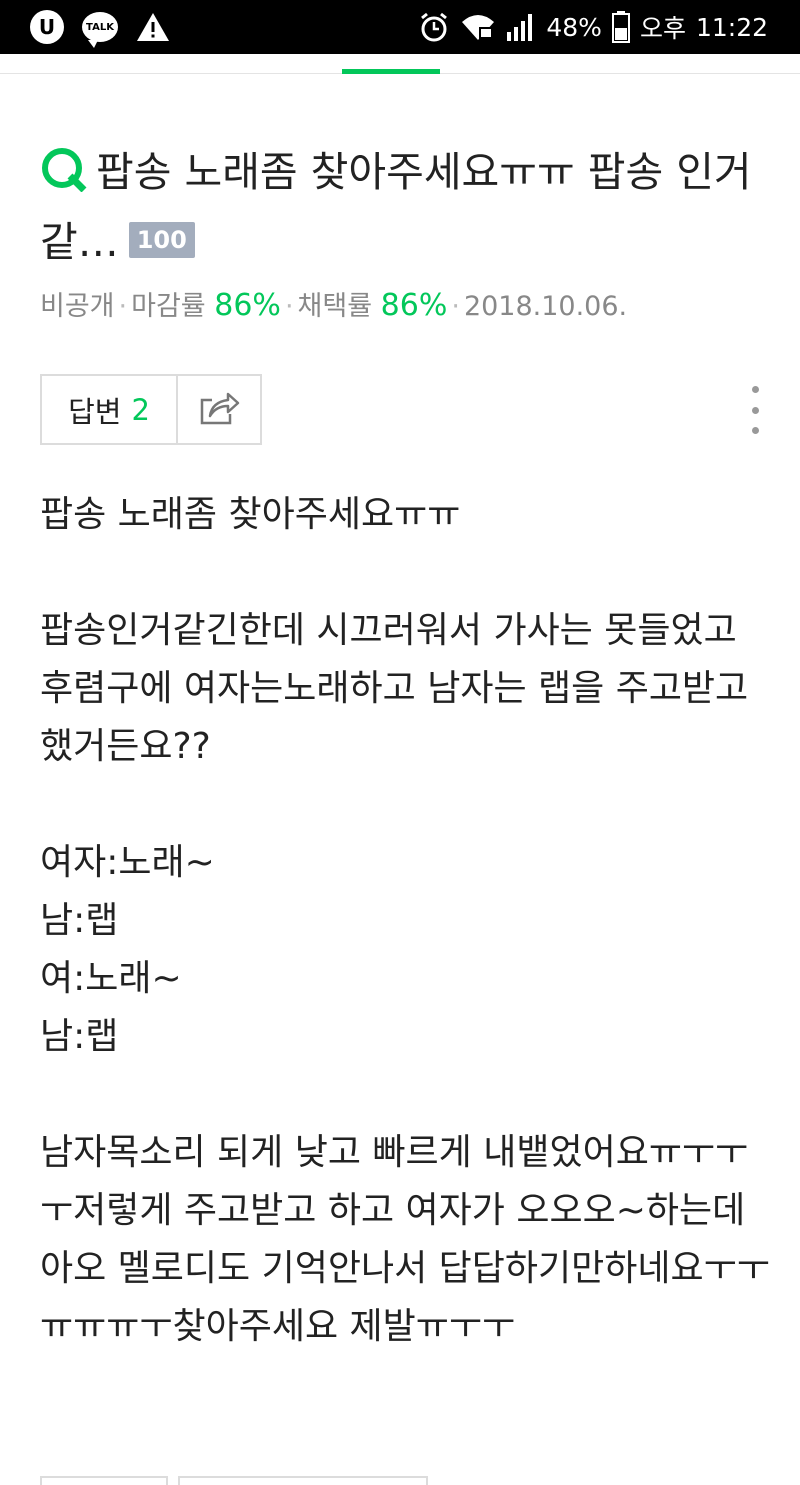  I want to click on system-indicators: 48% 오후 11:22, so click(593, 27).